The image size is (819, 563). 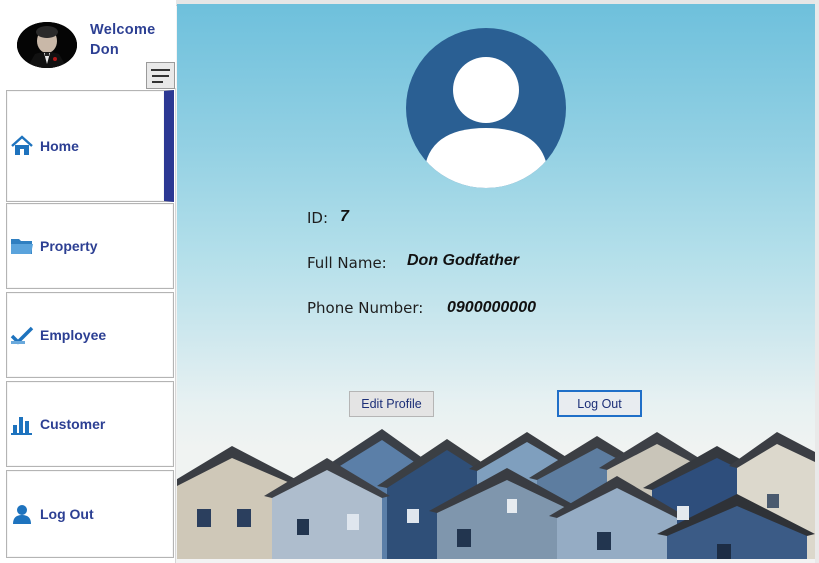 I want to click on sidebar-item-customer: Customer, so click(x=90, y=424).